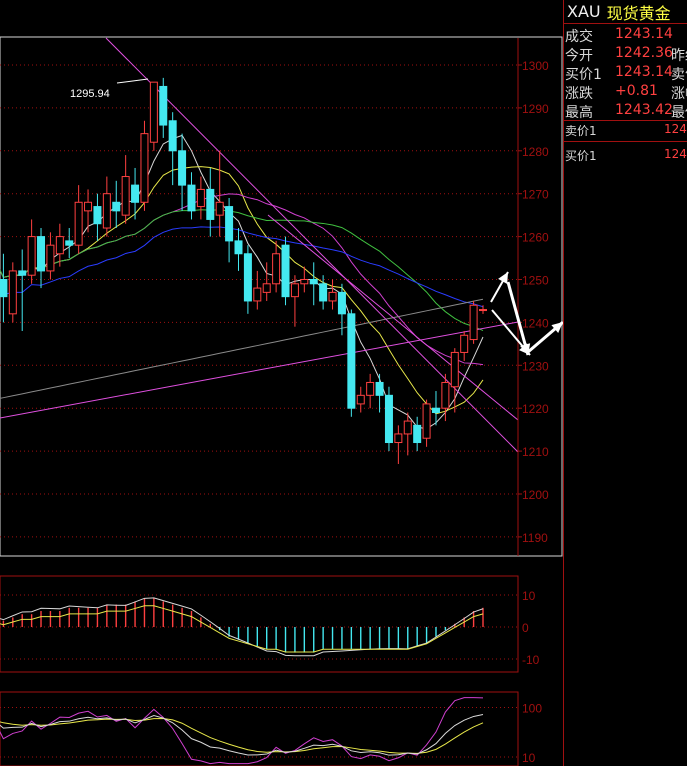  Describe the element at coordinates (579, 112) in the screenshot. I see `quote-label: 最高` at that location.